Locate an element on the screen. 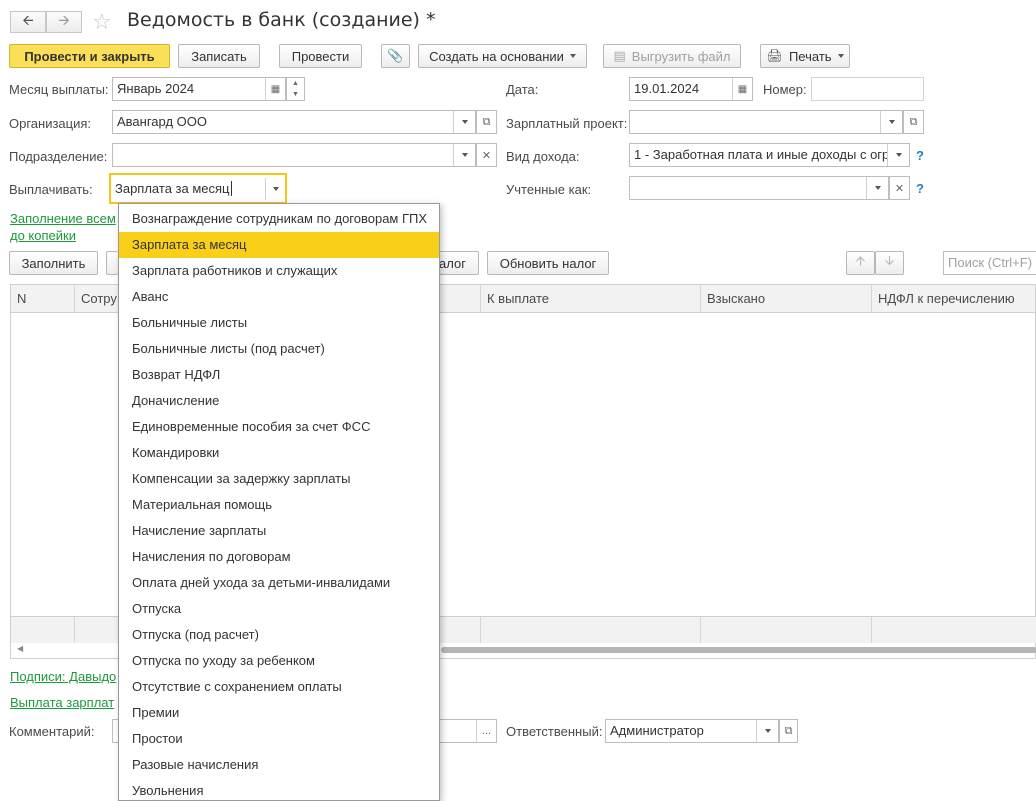 The height and width of the screenshot is (801, 1036). arrow-down-icon: 🡫 is located at coordinates (889, 260).